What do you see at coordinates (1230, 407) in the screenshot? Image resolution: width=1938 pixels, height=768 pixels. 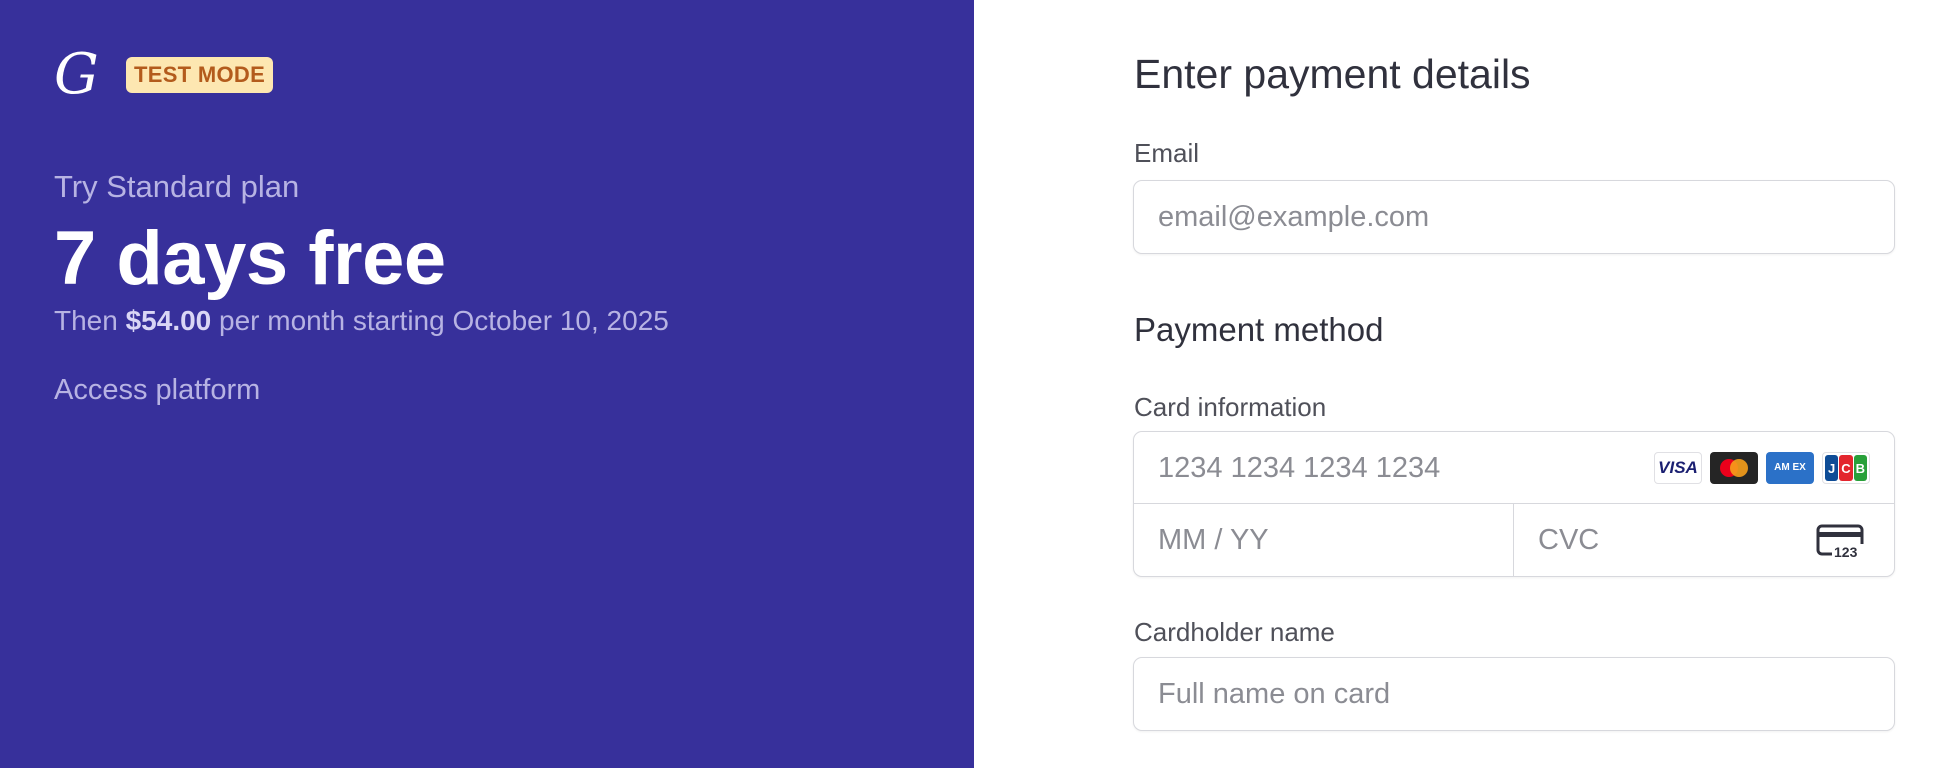 I see `card-information-label: Card information` at bounding box center [1230, 407].